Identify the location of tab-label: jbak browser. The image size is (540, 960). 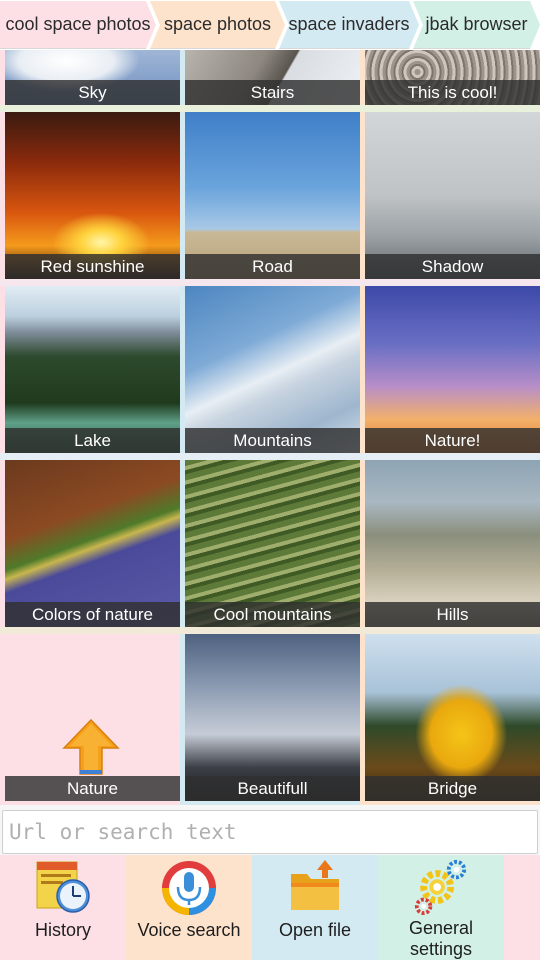
(476, 24).